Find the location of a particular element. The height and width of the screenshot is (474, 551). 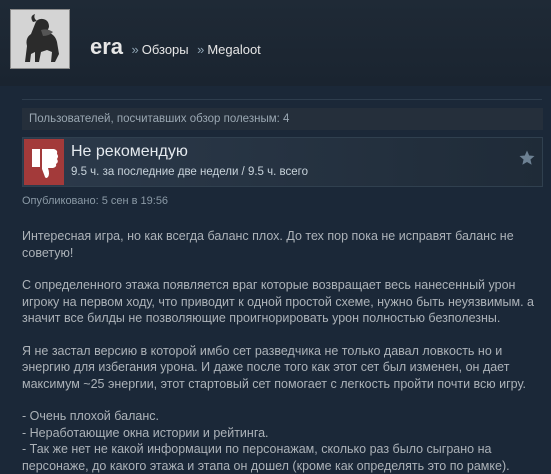

star-icon is located at coordinates (527, 158).